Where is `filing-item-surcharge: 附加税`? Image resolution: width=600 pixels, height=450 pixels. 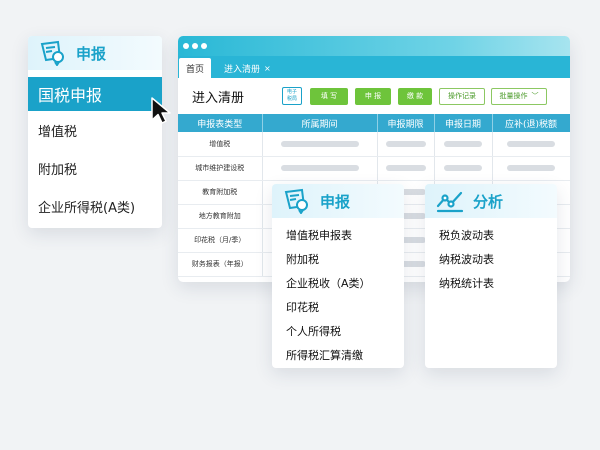 filing-item-surcharge: 附加税 is located at coordinates (345, 259).